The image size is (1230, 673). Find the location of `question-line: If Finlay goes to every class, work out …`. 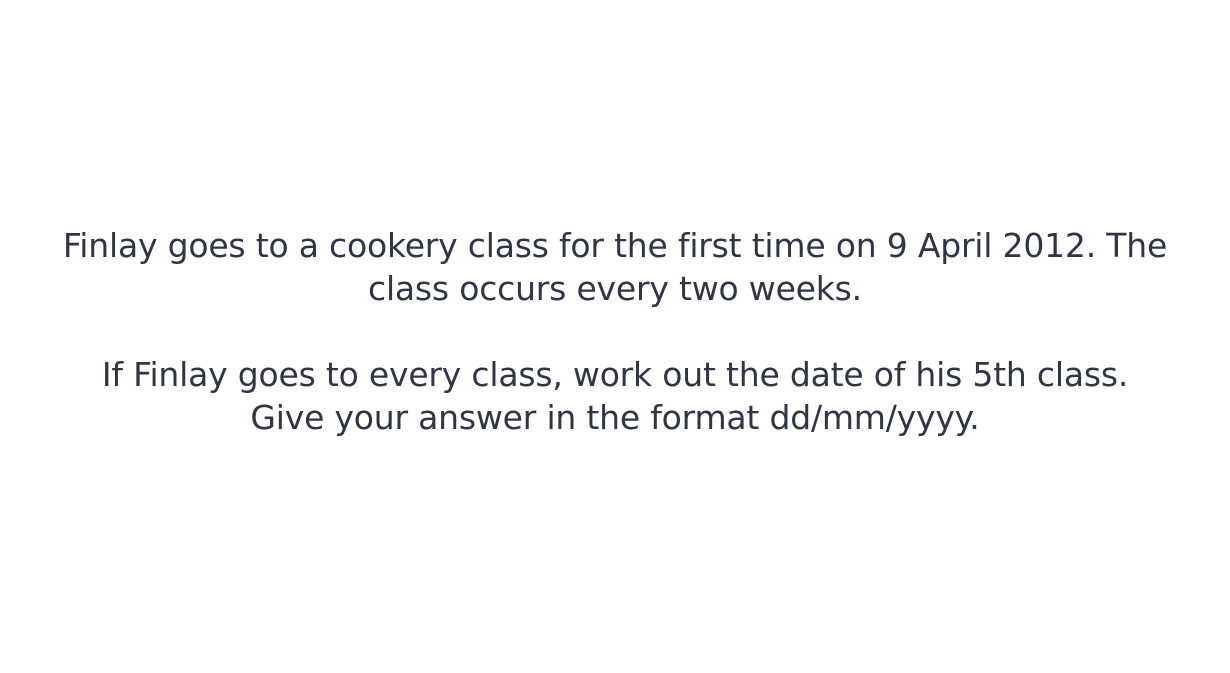

question-line: If Finlay goes to every class, work out … is located at coordinates (615, 374).